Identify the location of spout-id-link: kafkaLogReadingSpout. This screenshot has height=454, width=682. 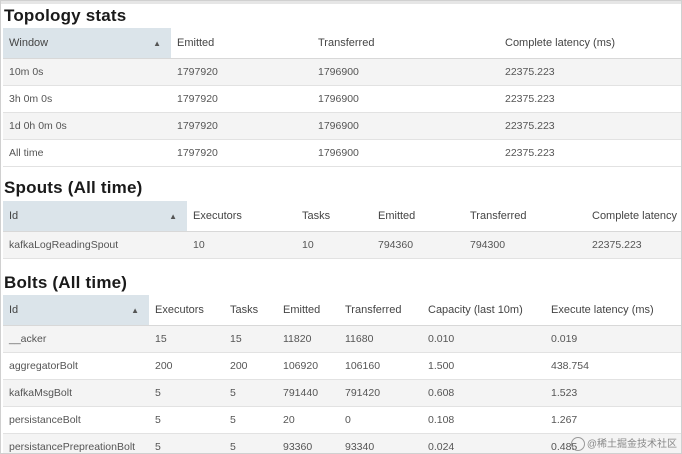
(95, 245).